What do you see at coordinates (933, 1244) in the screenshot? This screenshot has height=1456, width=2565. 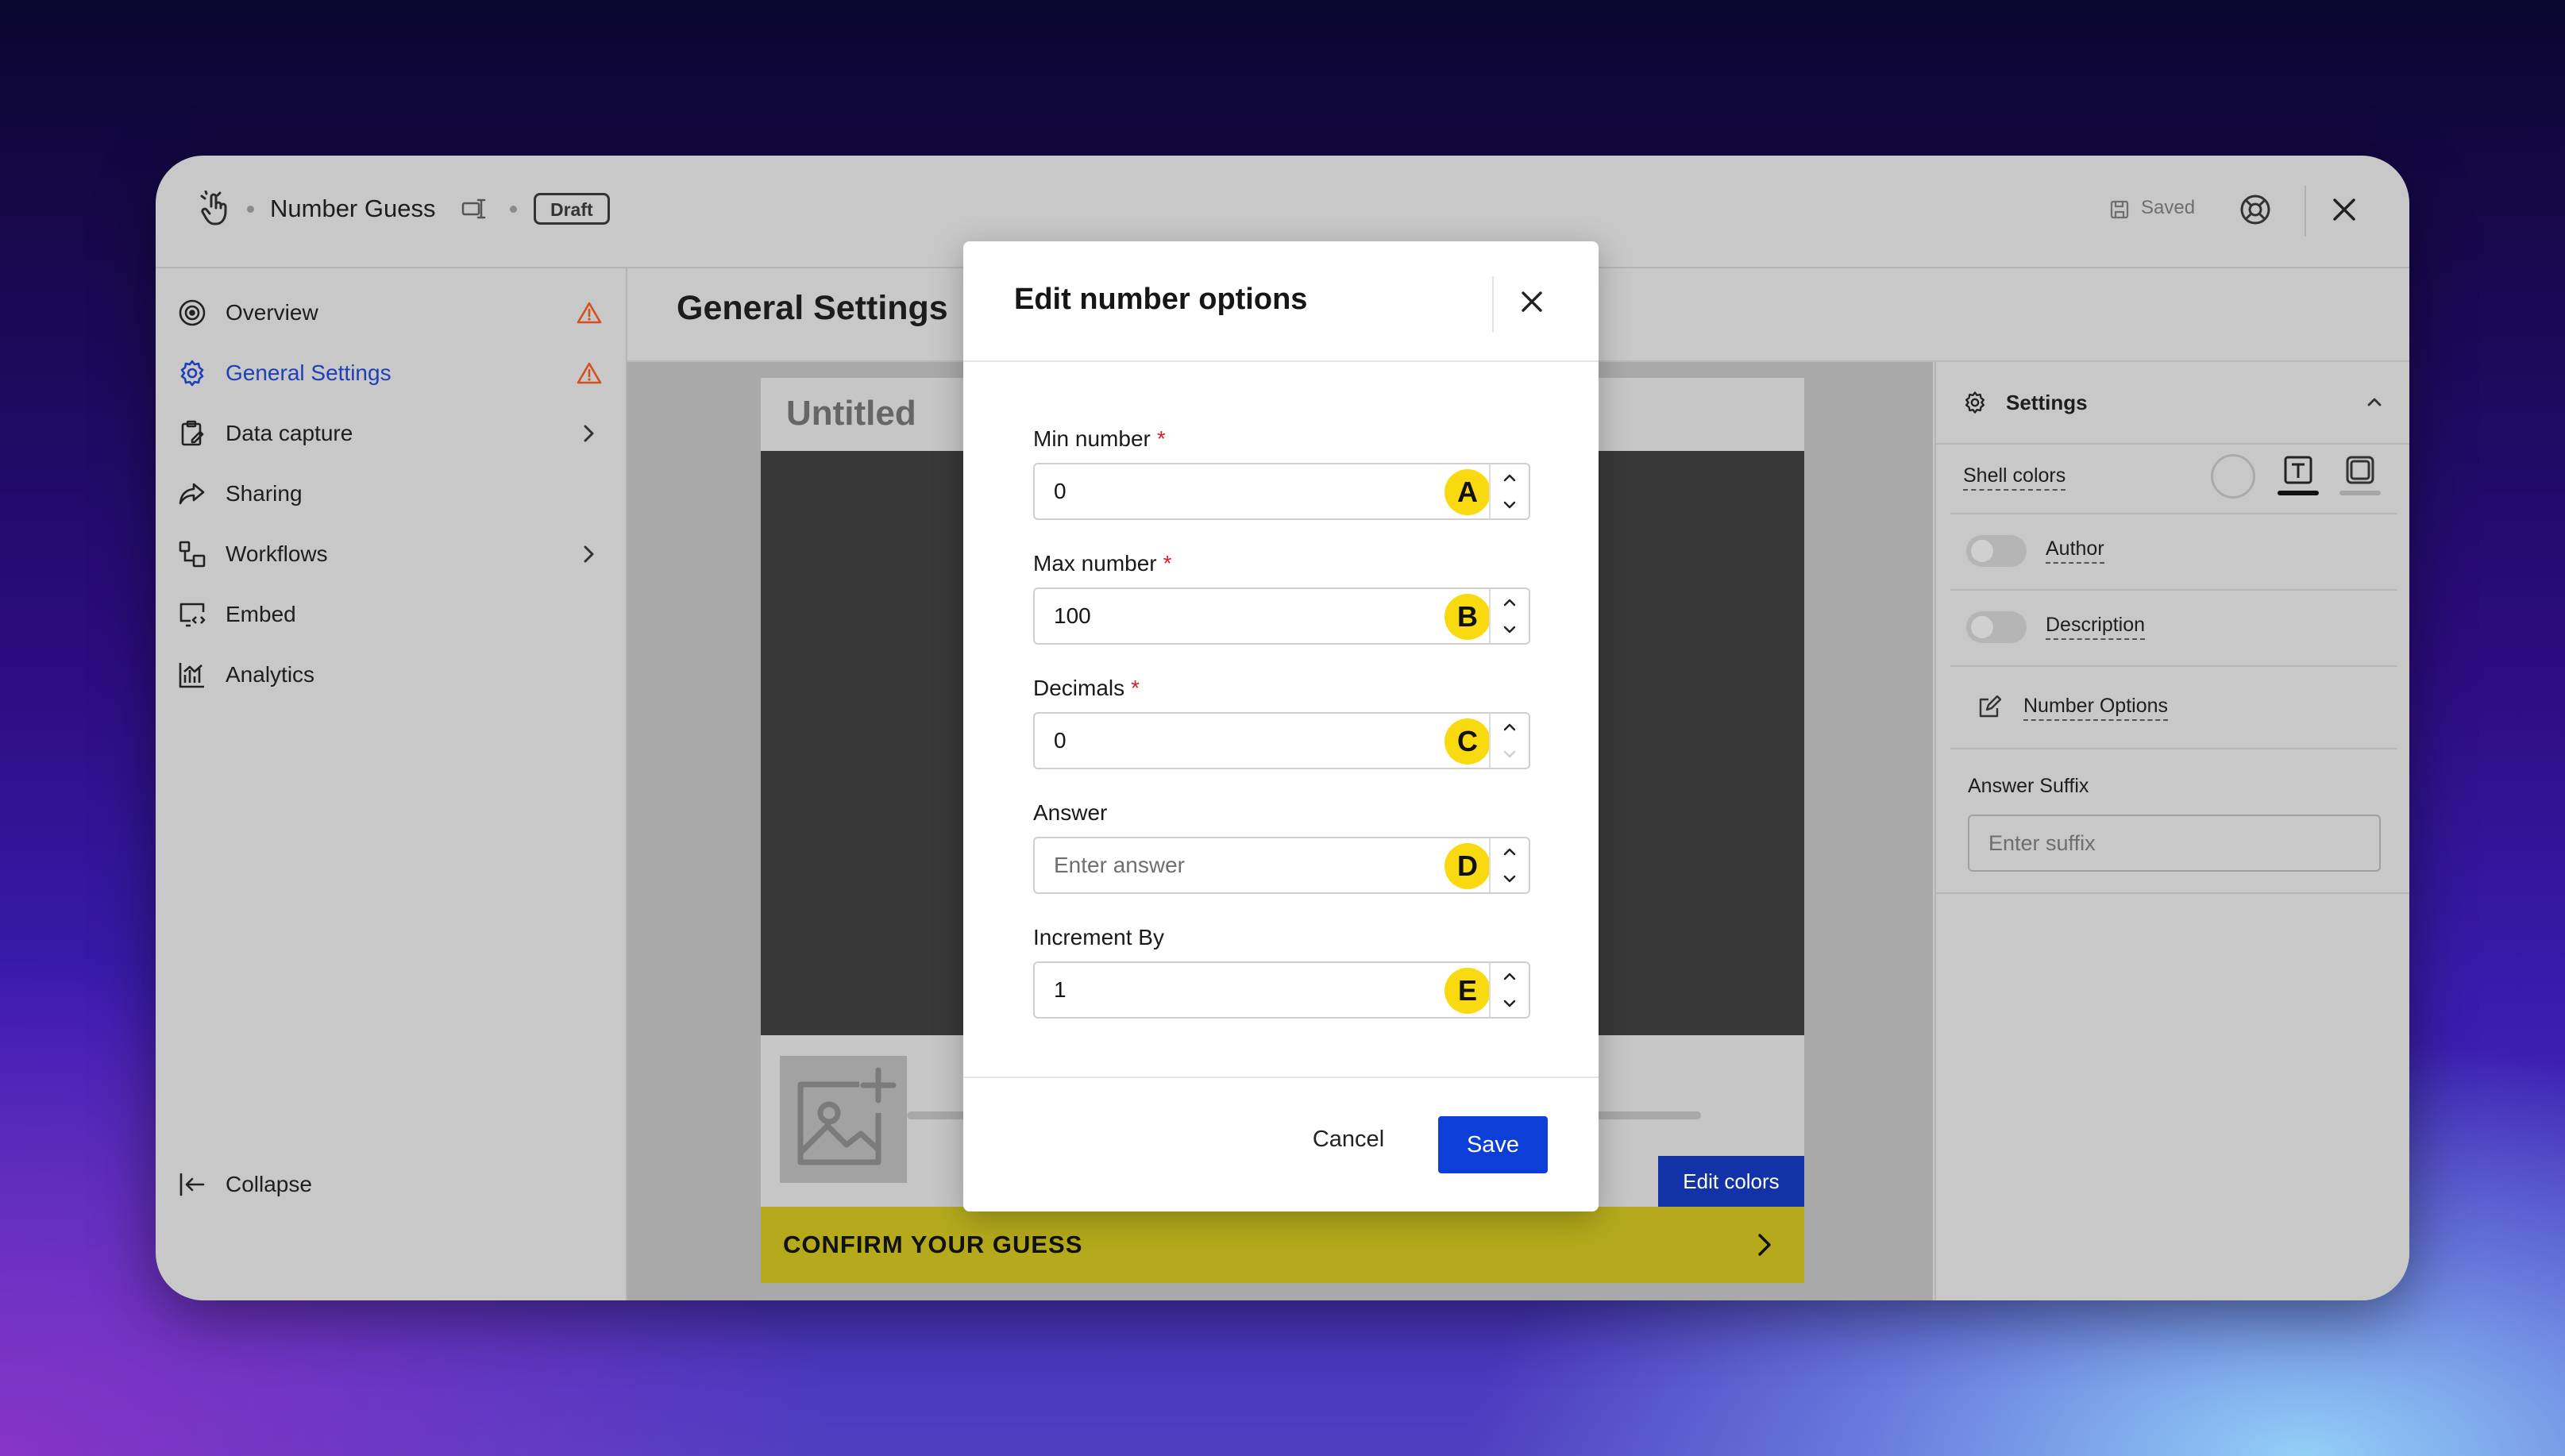 I see `confirm-label: CONFIRM YOUR GUESS` at bounding box center [933, 1244].